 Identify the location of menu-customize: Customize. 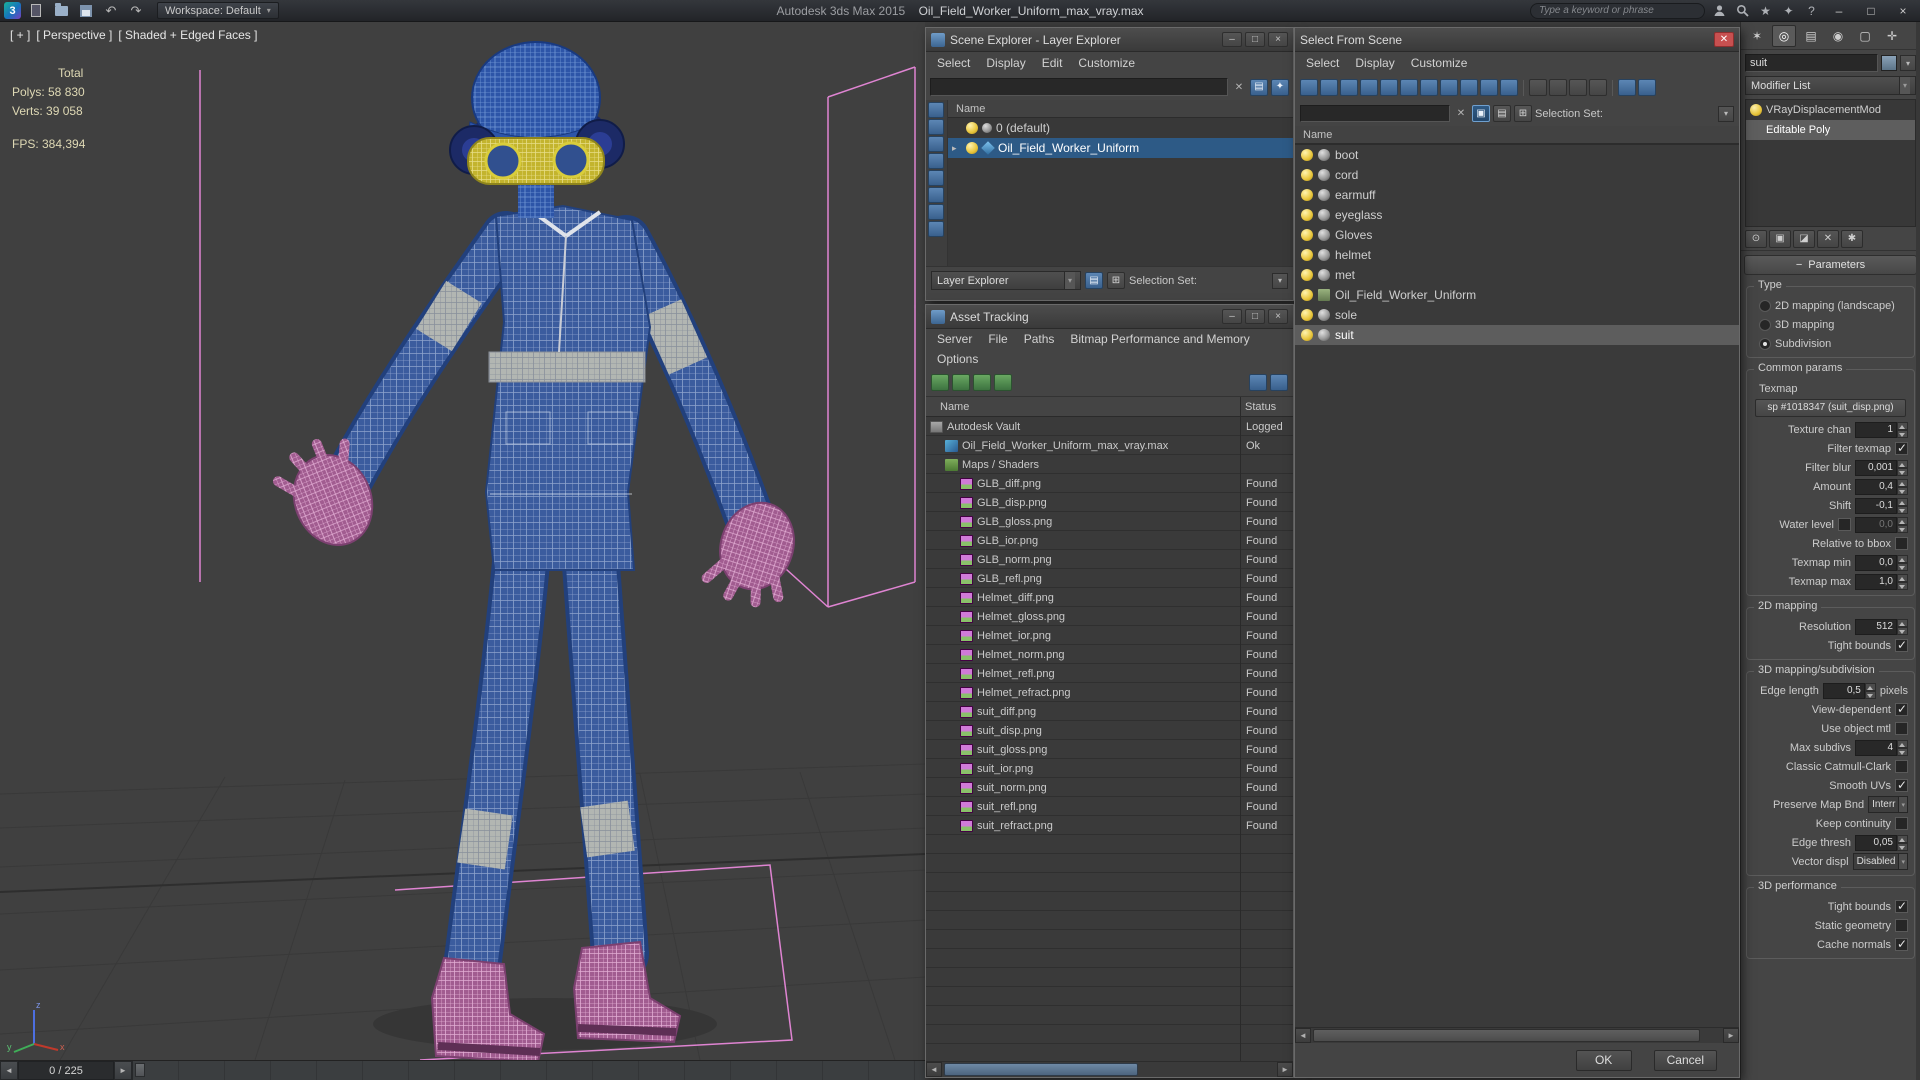
(1106, 63).